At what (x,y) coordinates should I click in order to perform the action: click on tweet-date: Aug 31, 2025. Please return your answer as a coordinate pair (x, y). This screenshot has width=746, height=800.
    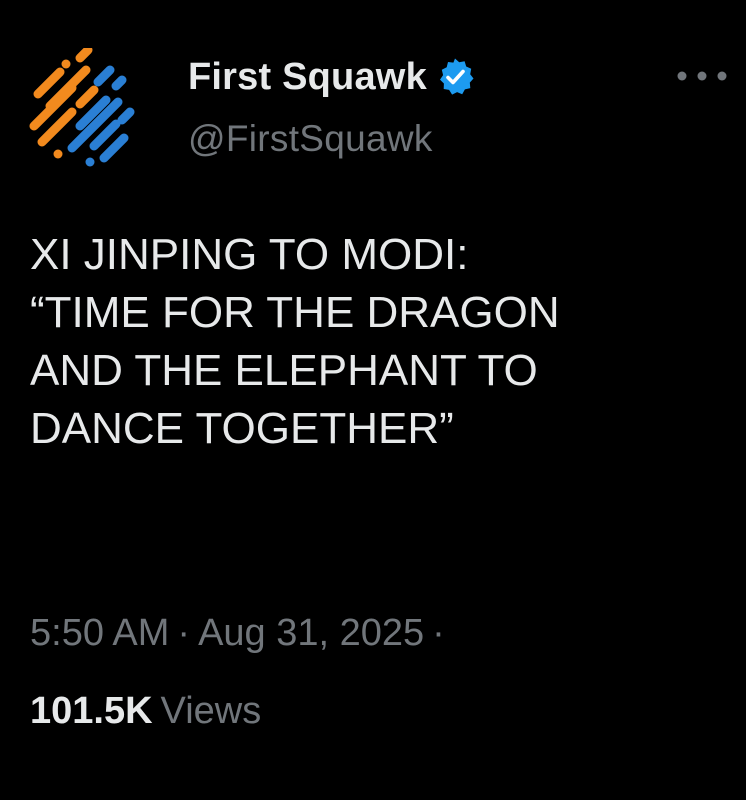
    Looking at the image, I should click on (311, 633).